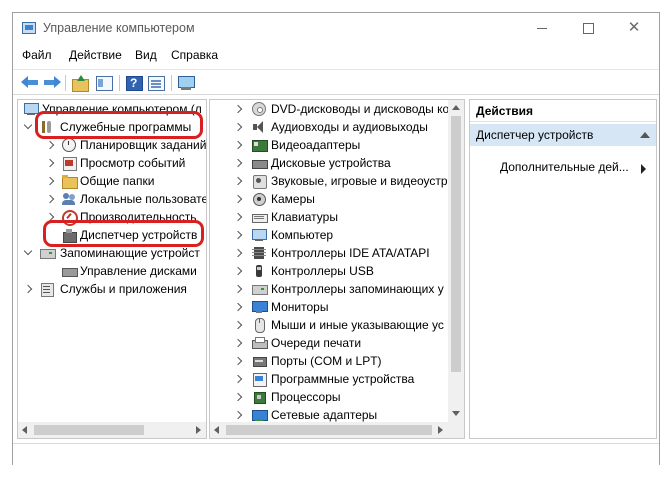  What do you see at coordinates (331, 163) in the screenshot?
I see `device-category-label: Дисковые устройства` at bounding box center [331, 163].